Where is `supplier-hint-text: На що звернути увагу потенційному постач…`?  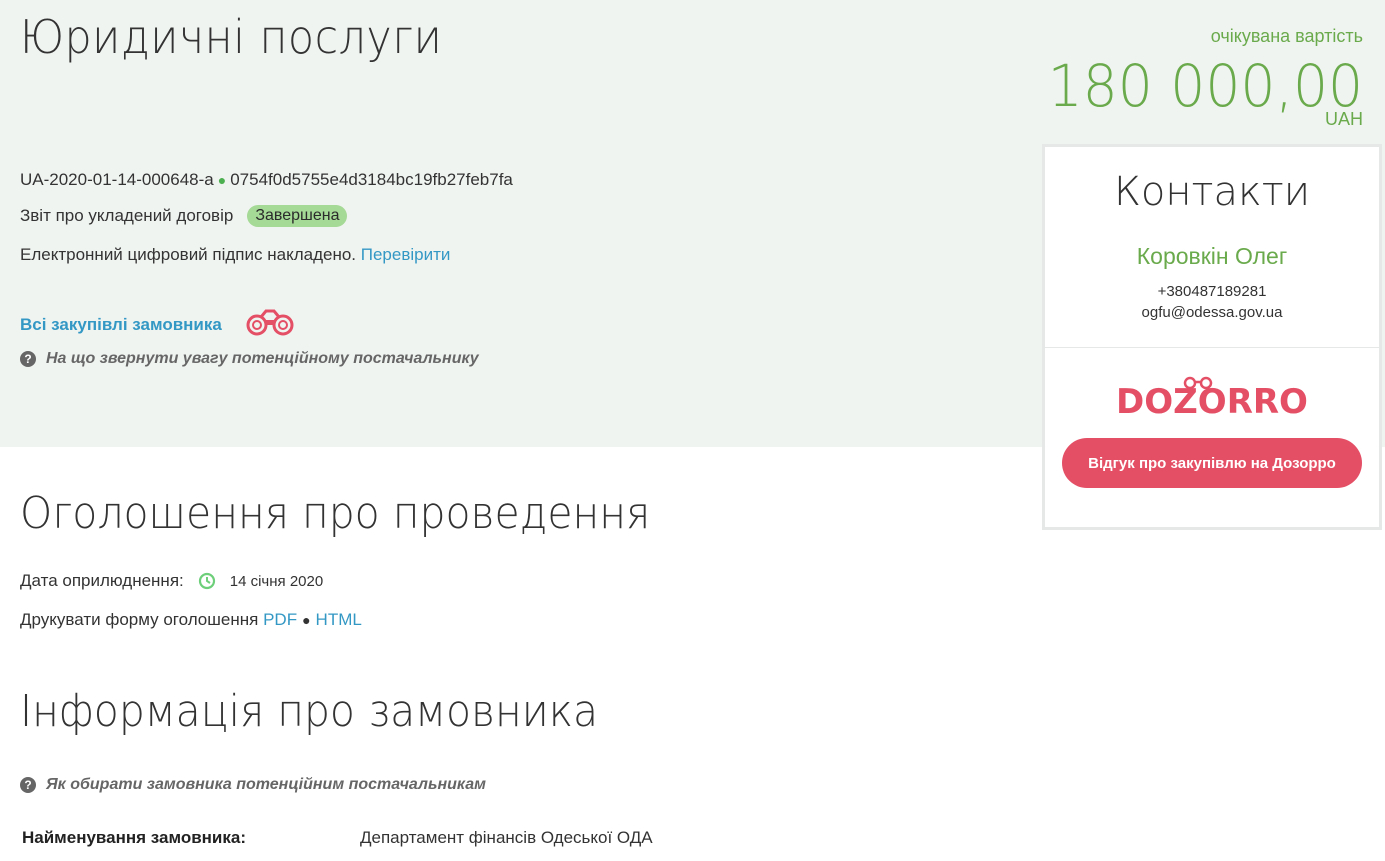
supplier-hint-text: На що звернути увагу потенційному постач… is located at coordinates (262, 358).